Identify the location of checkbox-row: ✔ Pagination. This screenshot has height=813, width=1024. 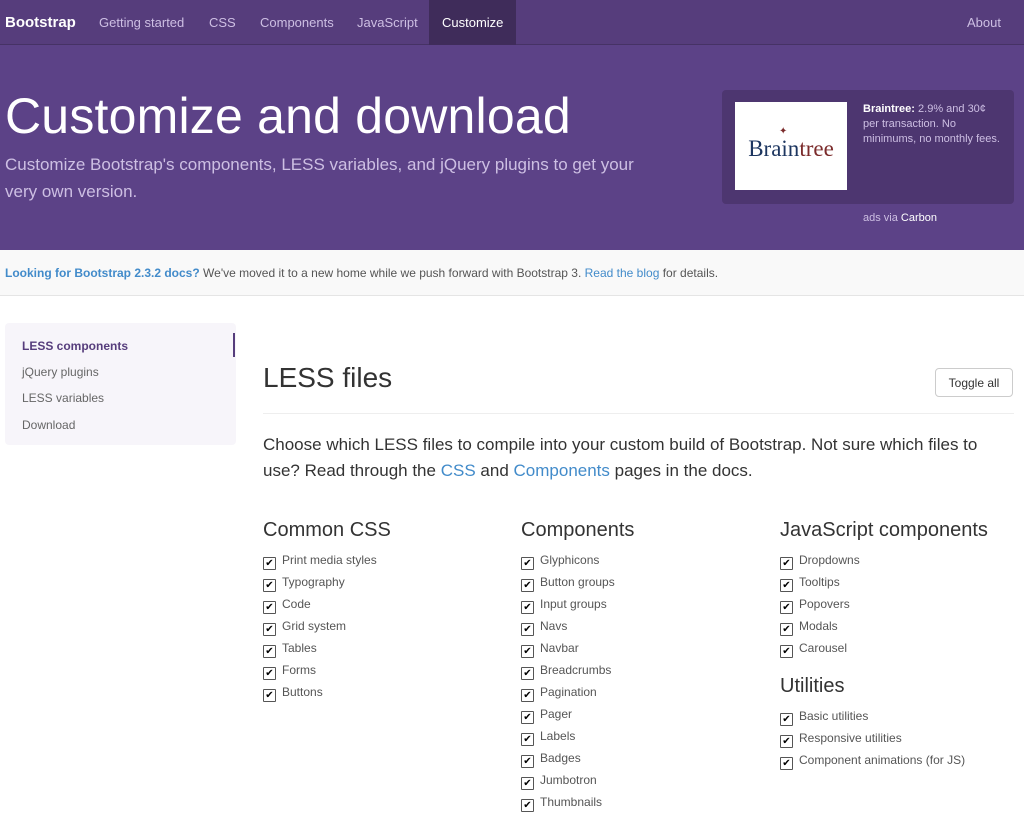
(577, 692).